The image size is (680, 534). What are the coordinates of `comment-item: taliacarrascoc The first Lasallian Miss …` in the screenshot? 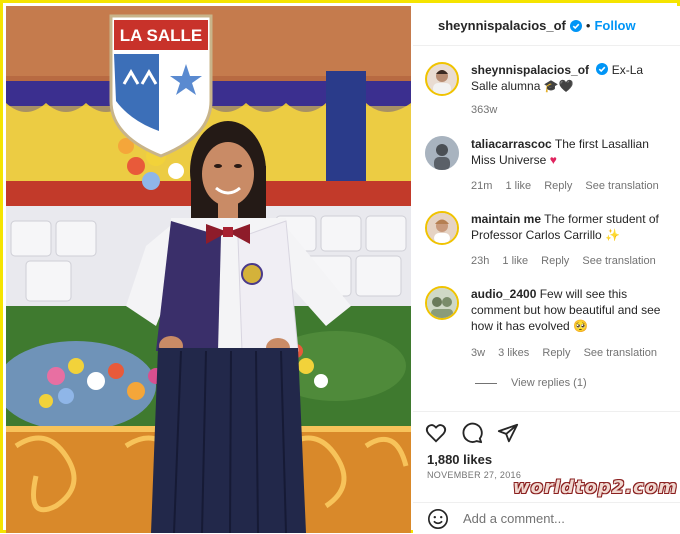 It's located at (547, 166).